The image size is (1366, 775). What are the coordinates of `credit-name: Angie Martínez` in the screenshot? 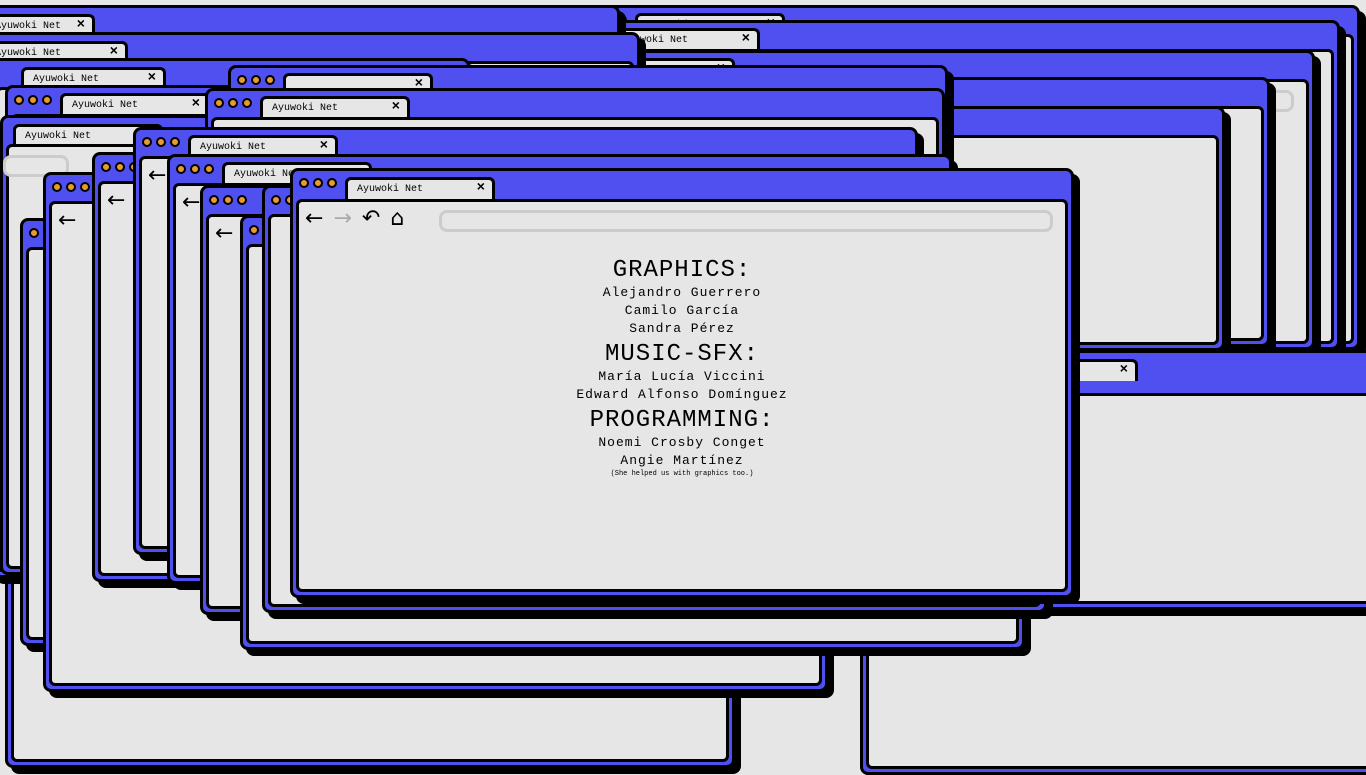 It's located at (682, 460).